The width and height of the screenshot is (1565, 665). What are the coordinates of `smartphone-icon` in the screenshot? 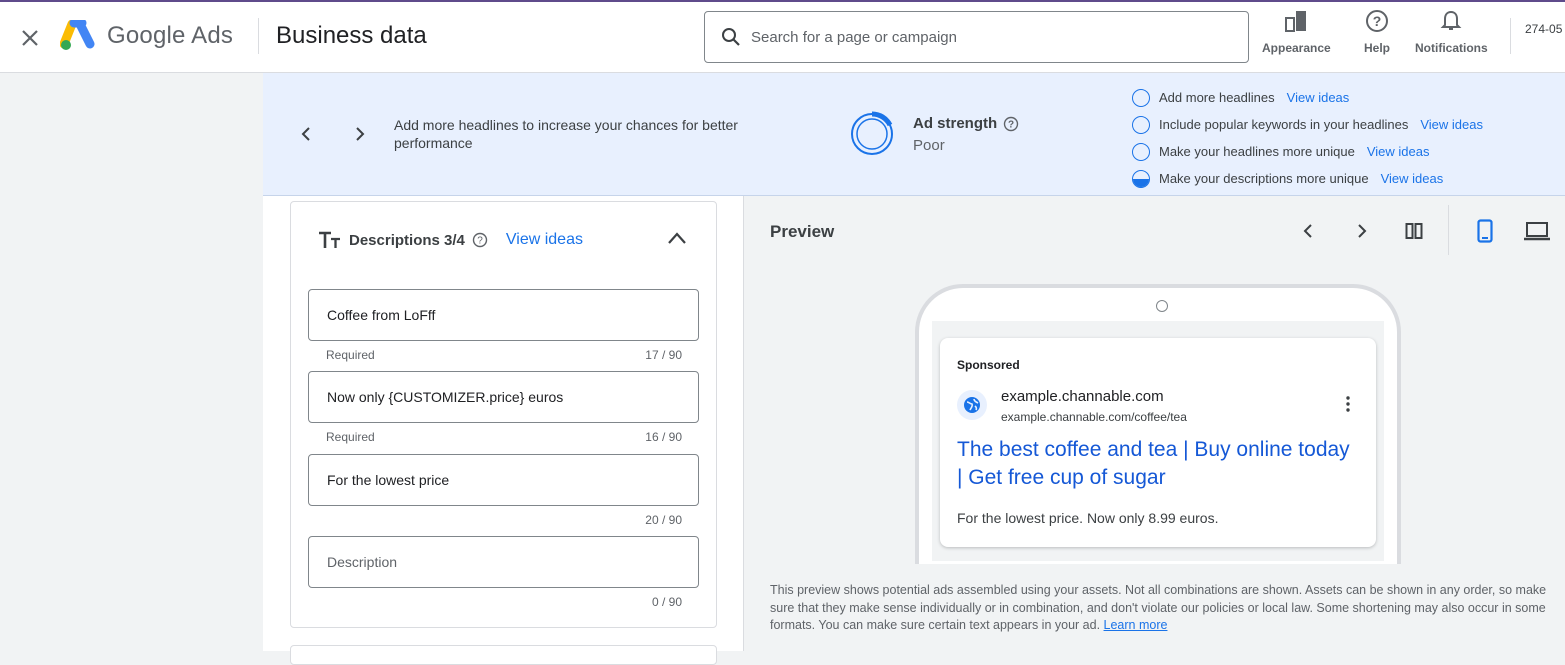 It's located at (1485, 231).